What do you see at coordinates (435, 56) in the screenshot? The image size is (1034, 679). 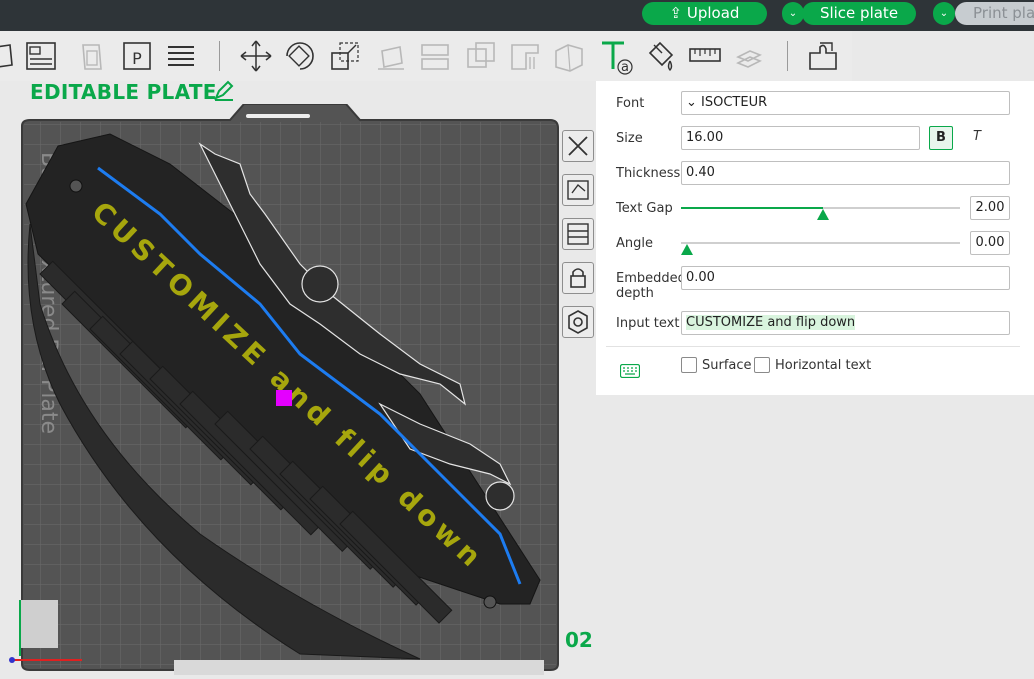 I see `cut-icon` at bounding box center [435, 56].